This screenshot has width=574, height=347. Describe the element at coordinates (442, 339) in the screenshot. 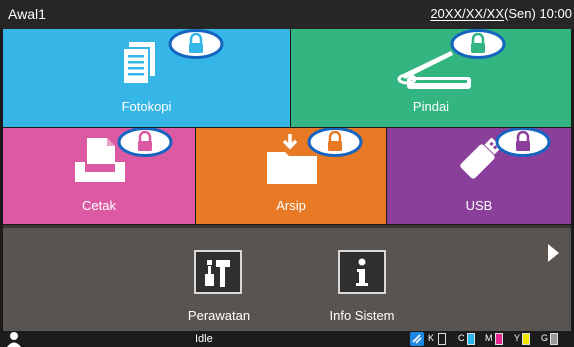

I see `ink-k-level` at that location.